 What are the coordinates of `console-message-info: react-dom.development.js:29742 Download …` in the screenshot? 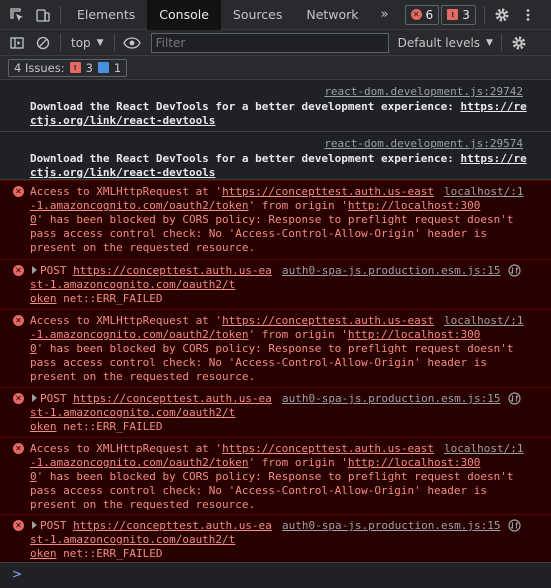 It's located at (275, 106).